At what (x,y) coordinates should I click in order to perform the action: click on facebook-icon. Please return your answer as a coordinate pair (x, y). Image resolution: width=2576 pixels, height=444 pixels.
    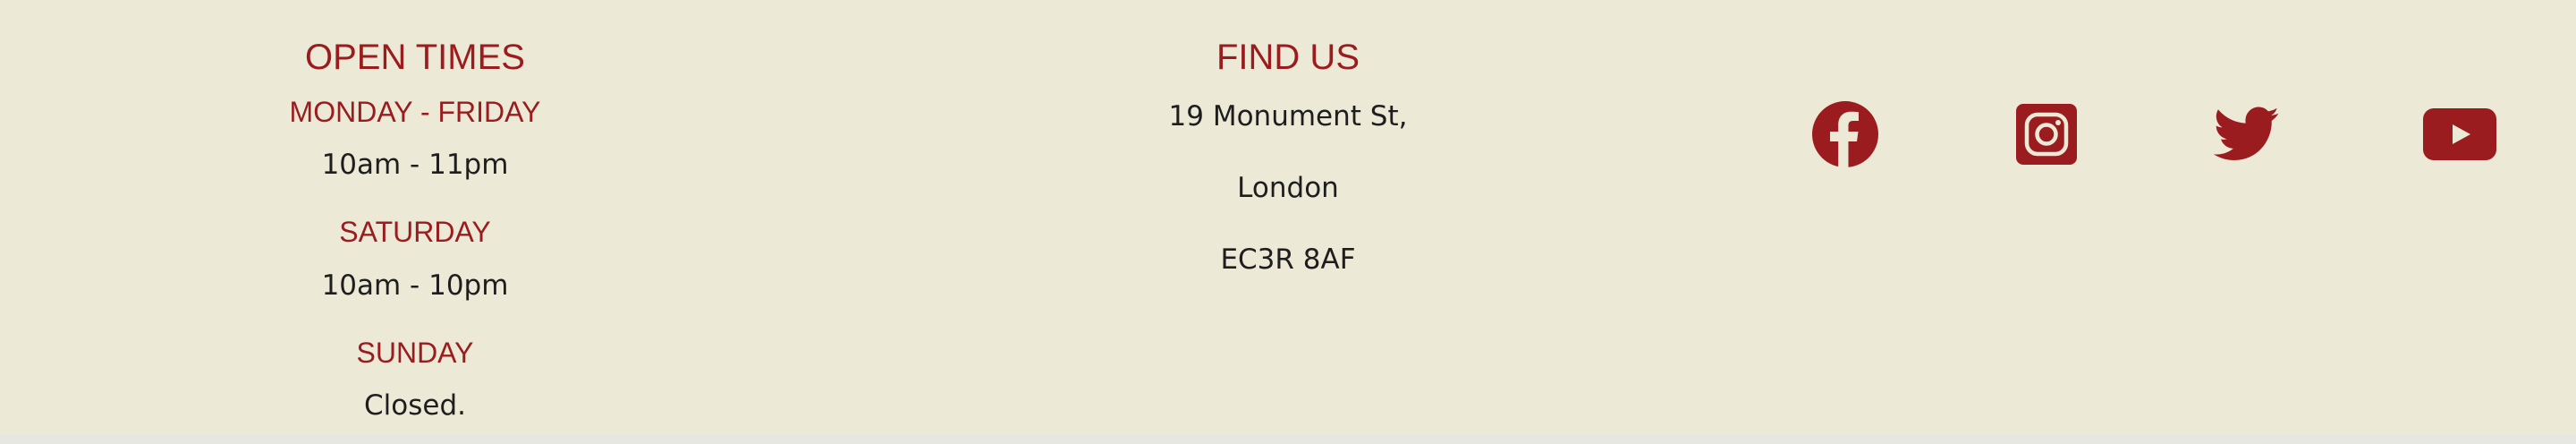
    Looking at the image, I should click on (1845, 134).